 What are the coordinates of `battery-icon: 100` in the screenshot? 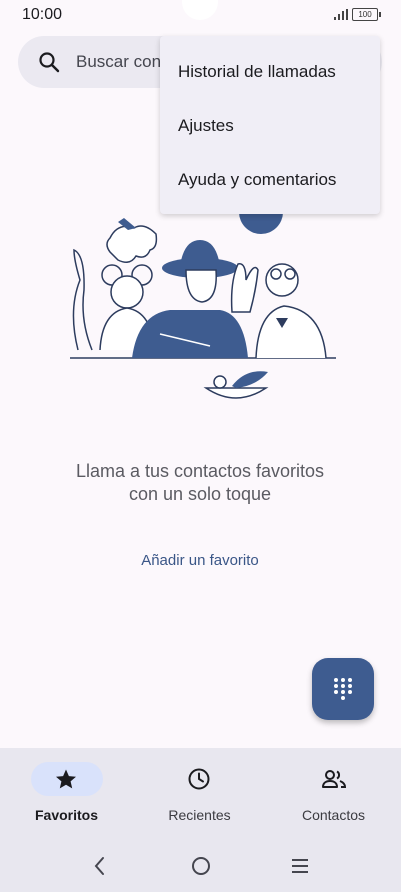 It's located at (366, 14).